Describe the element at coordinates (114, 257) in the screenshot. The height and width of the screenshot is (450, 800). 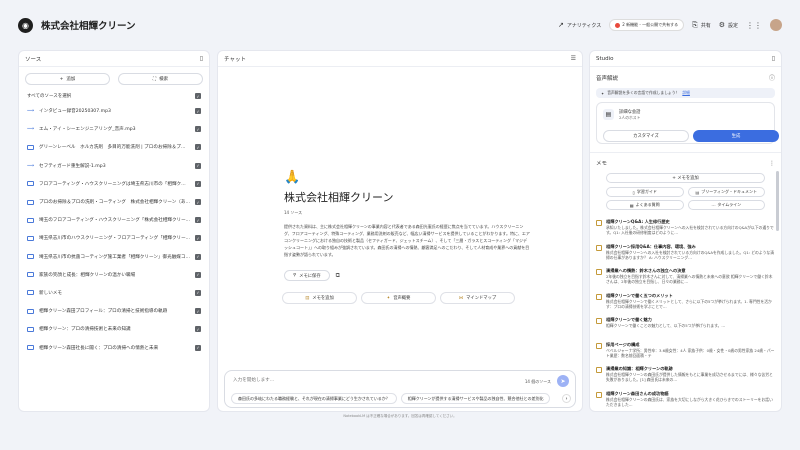
I see `source-item: 埼玉県志川市の抗菌コーティング施工業者「相輝クリーン」御光触媒コー… ✓` at that location.